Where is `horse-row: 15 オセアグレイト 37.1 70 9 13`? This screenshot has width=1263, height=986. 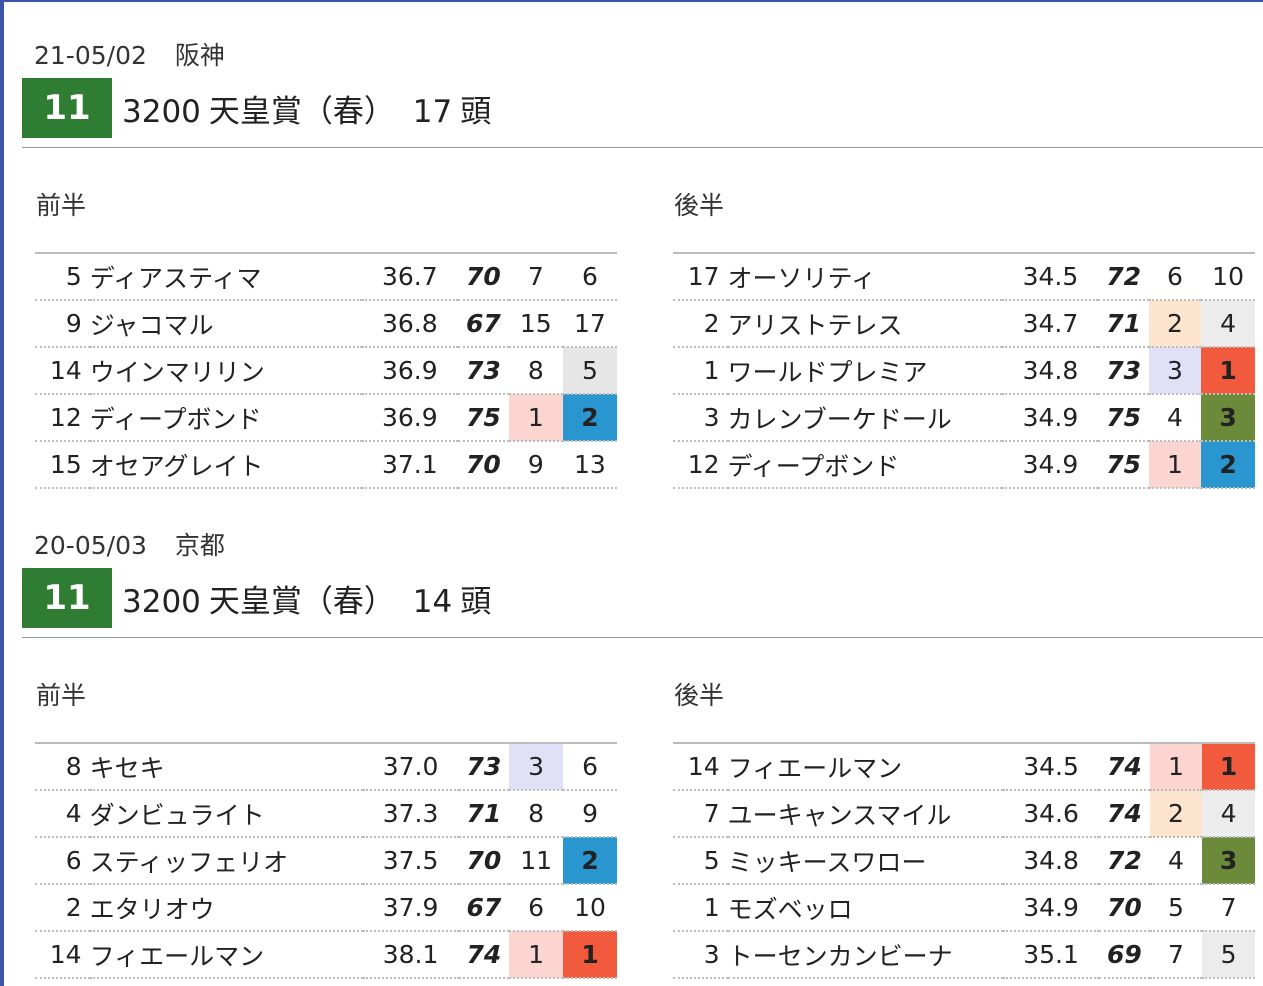 horse-row: 15 オセアグレイト 37.1 70 9 13 is located at coordinates (326, 465).